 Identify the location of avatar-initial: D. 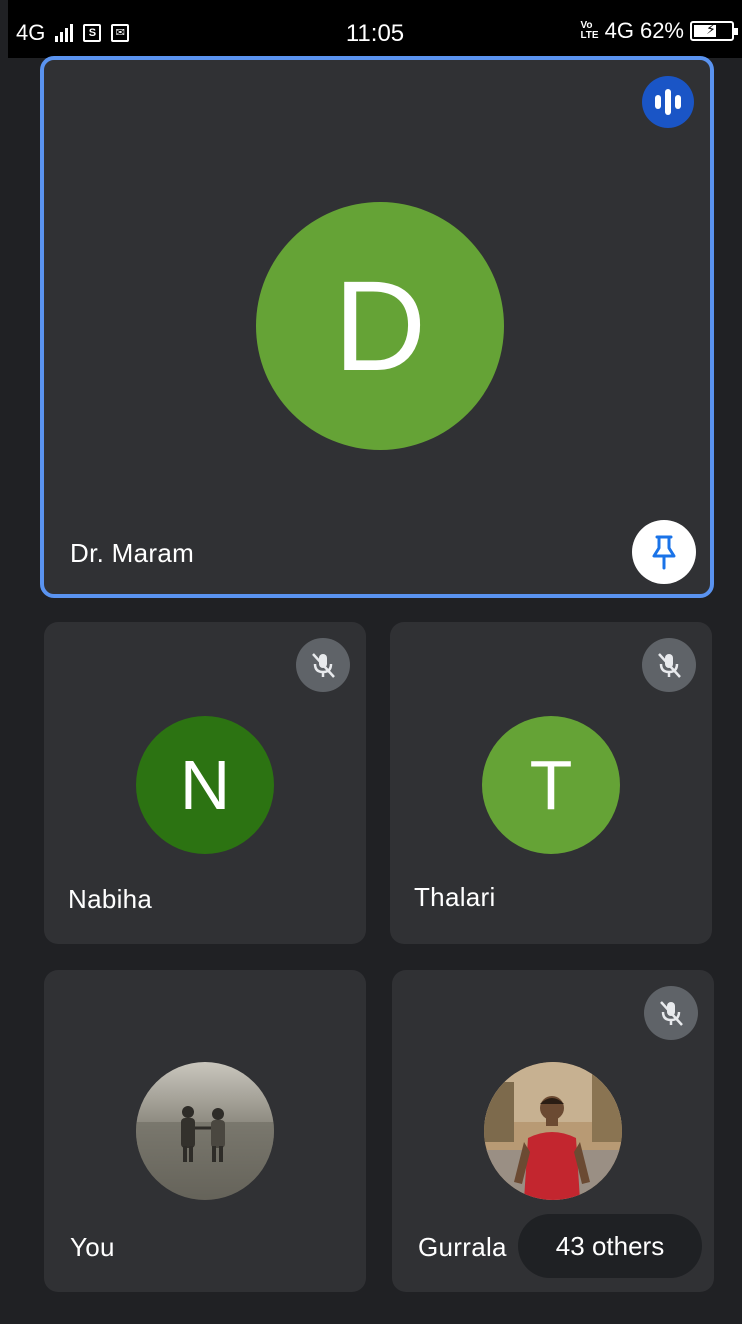
(380, 326).